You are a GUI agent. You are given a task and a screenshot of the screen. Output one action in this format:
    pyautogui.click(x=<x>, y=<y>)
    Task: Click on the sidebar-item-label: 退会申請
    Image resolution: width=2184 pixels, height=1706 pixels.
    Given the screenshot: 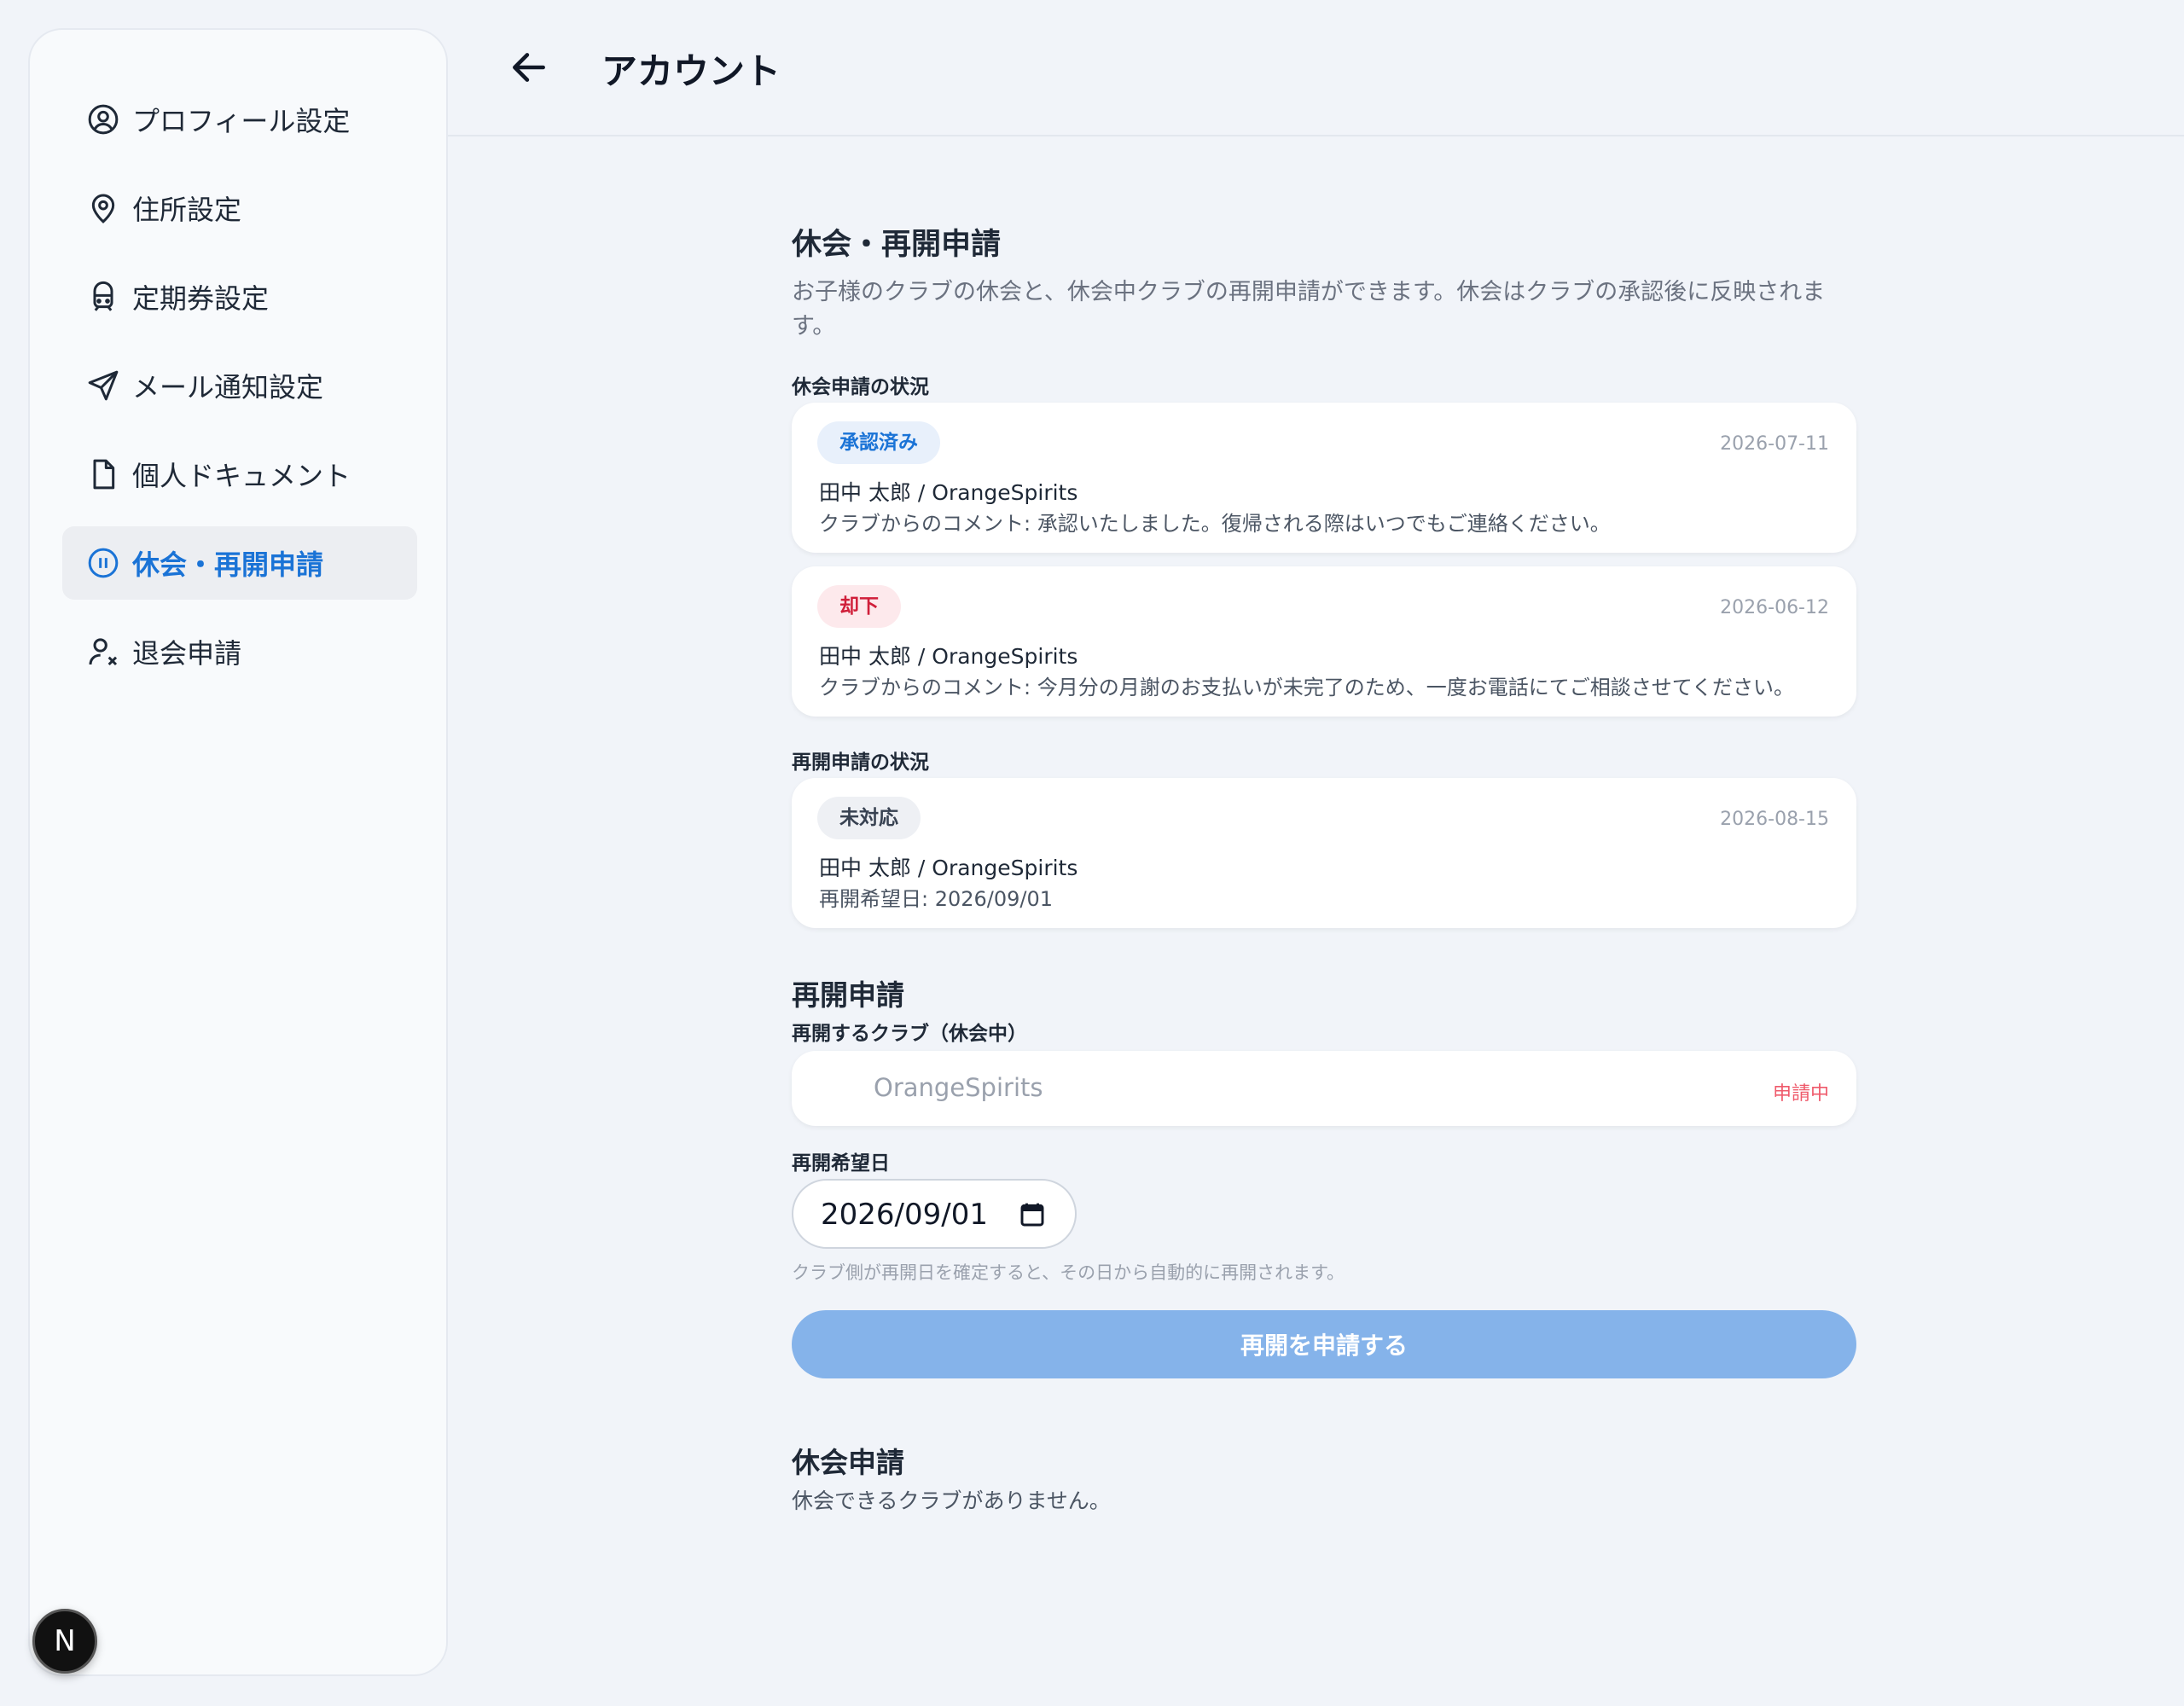 What is the action you would take?
    pyautogui.click(x=187, y=653)
    